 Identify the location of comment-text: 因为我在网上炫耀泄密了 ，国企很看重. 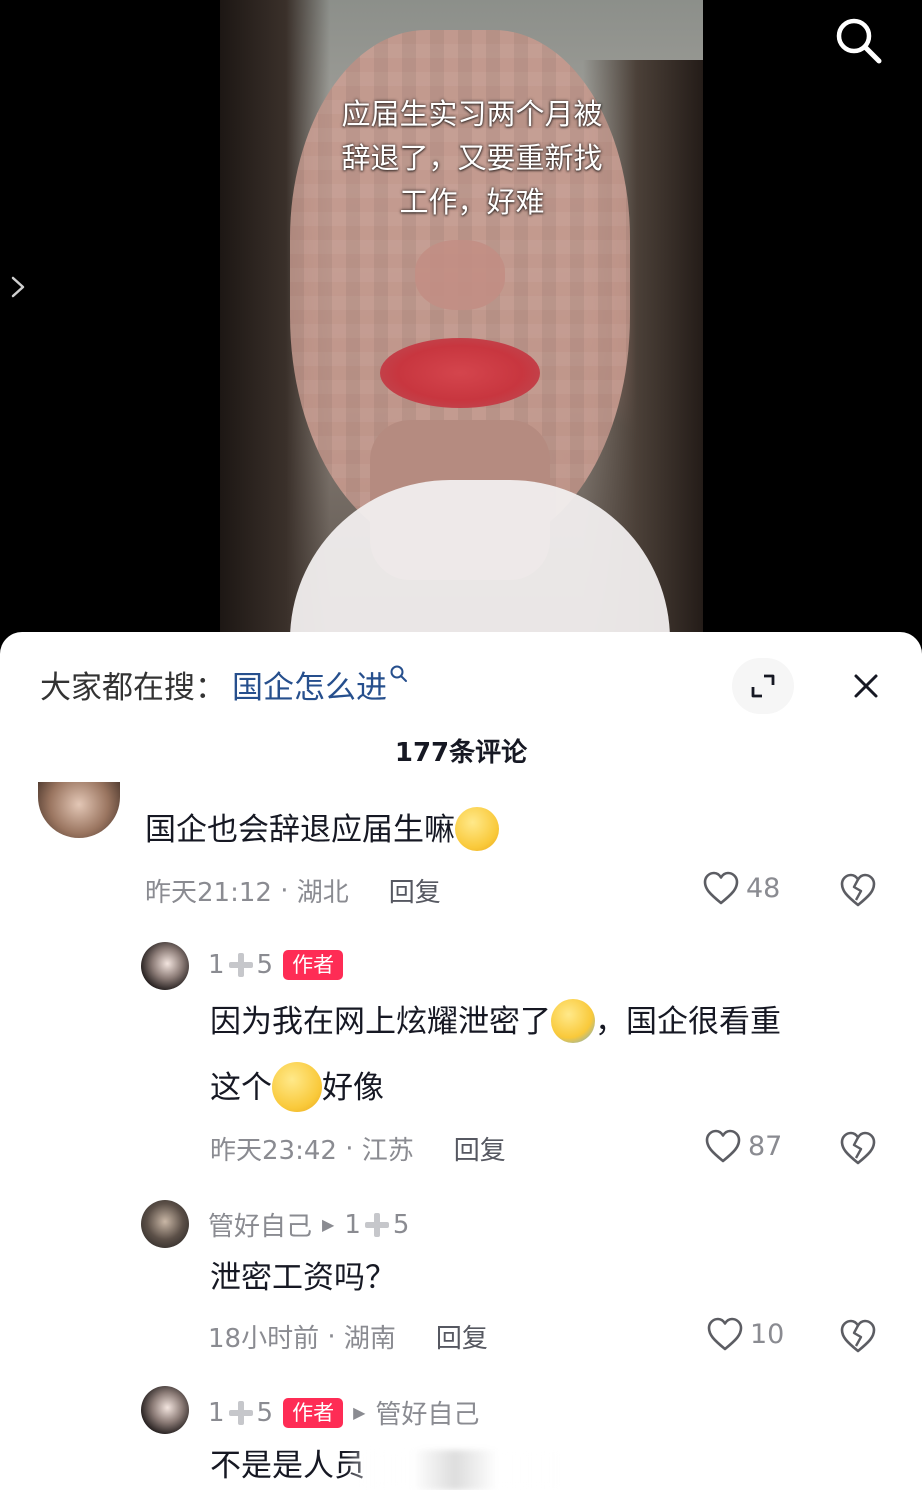
(495, 1022).